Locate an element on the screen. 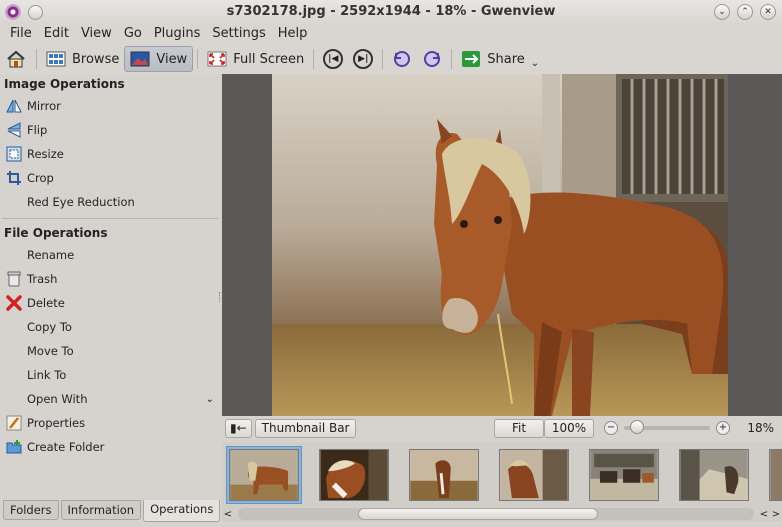 The width and height of the screenshot is (782, 527). menu-go: Go is located at coordinates (133, 34).